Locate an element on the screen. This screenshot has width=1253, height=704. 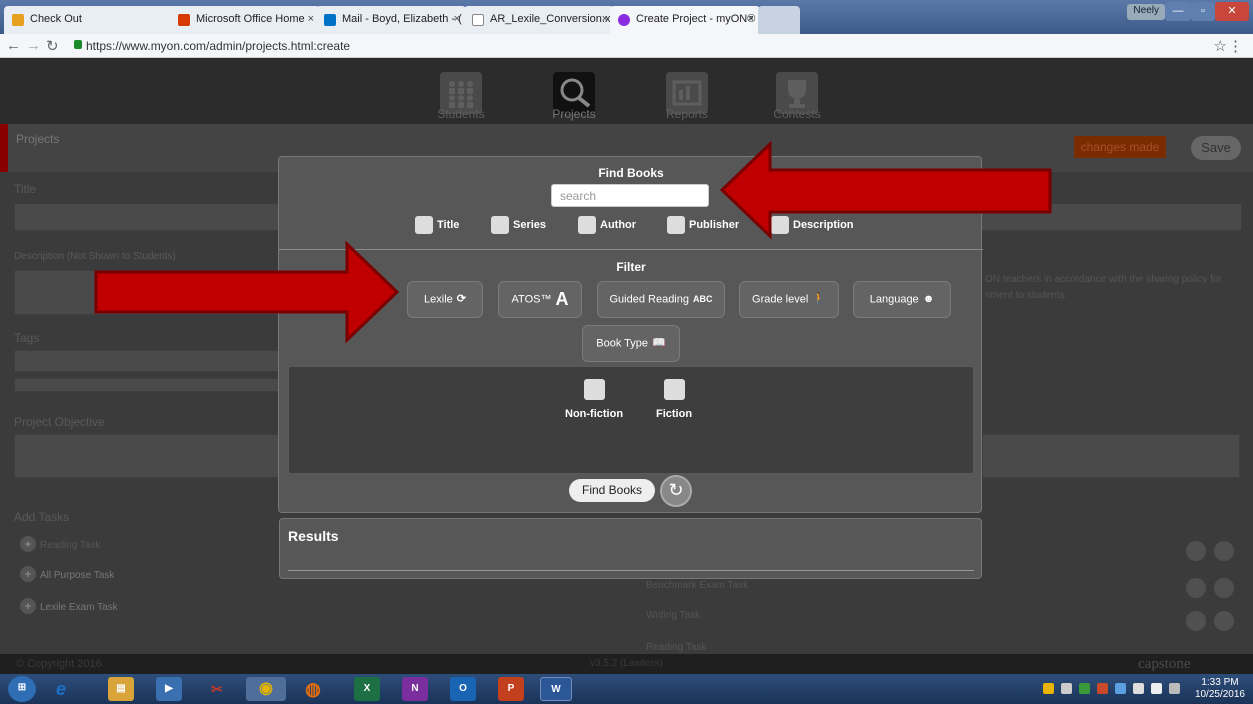
display-tray-icon is located at coordinates (1174, 688).